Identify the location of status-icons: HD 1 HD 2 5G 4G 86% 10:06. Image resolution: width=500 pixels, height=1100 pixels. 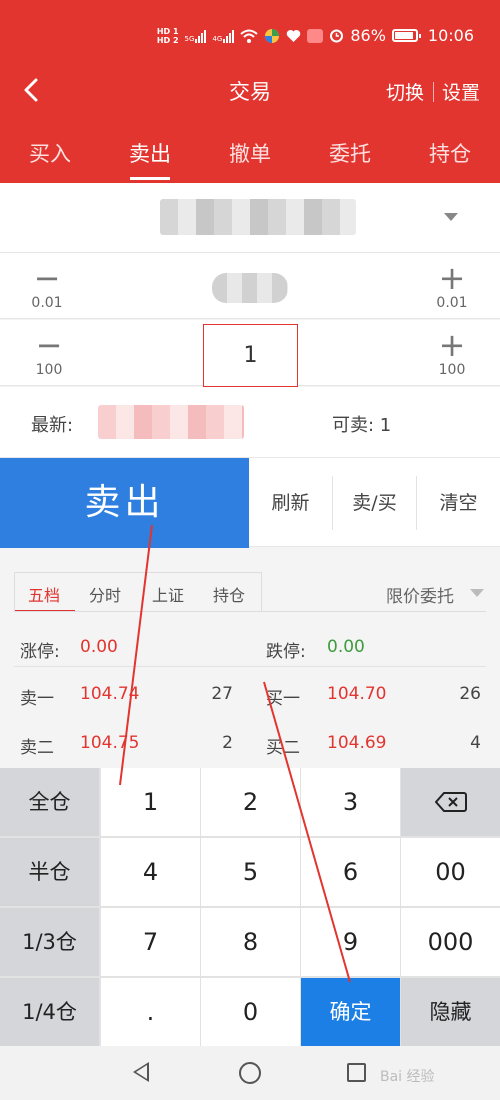
(315, 35).